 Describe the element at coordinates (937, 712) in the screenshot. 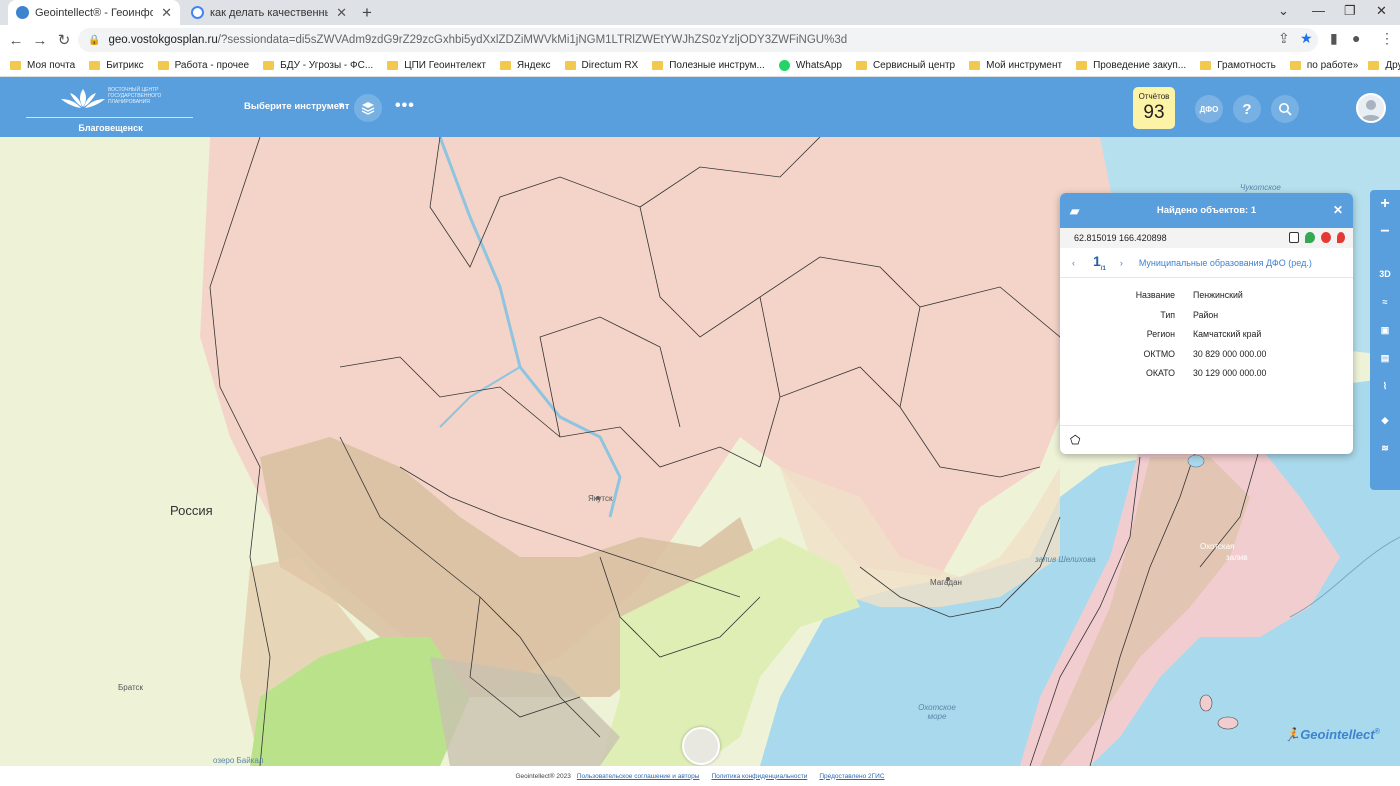

I see `sea-label-okhotsk: Охотское море` at that location.